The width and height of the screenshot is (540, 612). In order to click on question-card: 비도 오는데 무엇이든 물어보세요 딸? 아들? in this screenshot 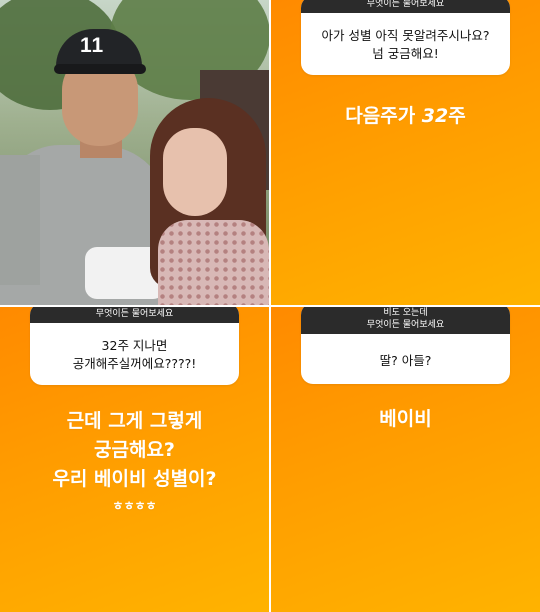, I will do `click(405, 345)`.